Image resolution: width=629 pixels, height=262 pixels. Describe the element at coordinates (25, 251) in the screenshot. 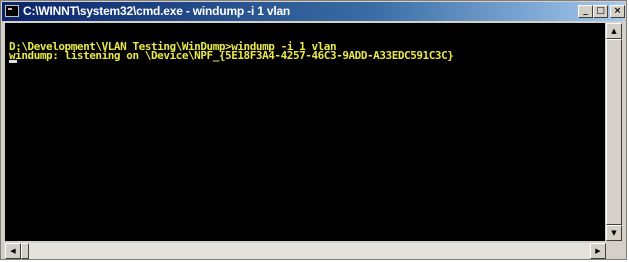

I see `horizontal-scroll-thumb` at that location.